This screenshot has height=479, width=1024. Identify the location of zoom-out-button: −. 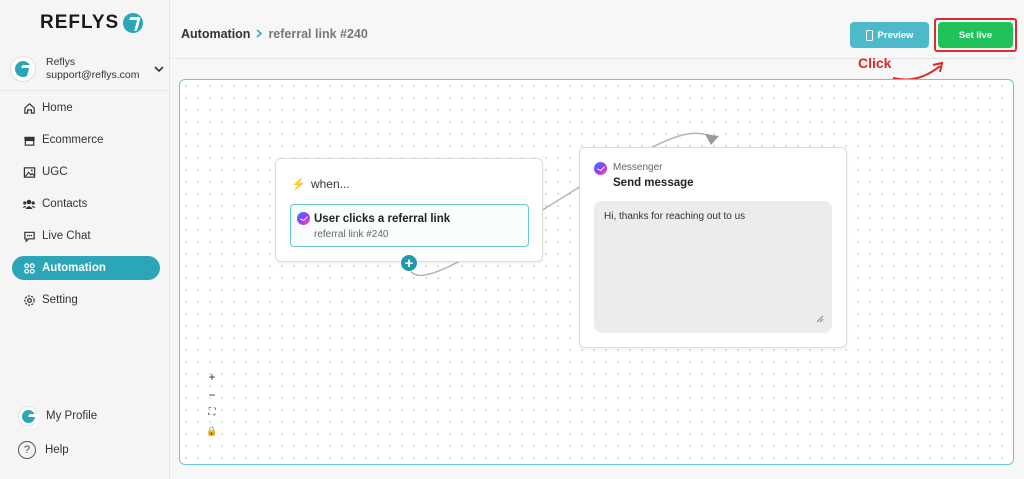
(212, 395).